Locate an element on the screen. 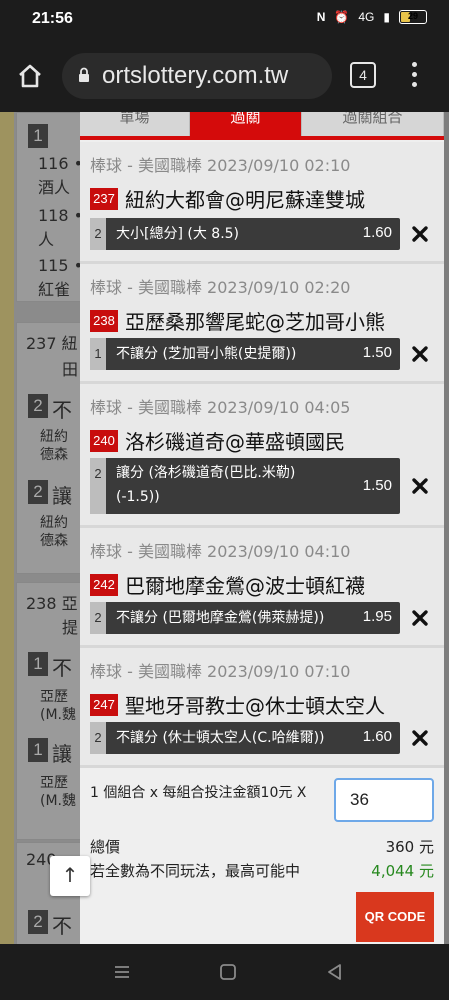 This screenshot has width=449, height=1000. bet-selection: 2 讓分 (洛杉磯道奇(巴比.米勒) (-1.5)) 1.50 is located at coordinates (245, 486).